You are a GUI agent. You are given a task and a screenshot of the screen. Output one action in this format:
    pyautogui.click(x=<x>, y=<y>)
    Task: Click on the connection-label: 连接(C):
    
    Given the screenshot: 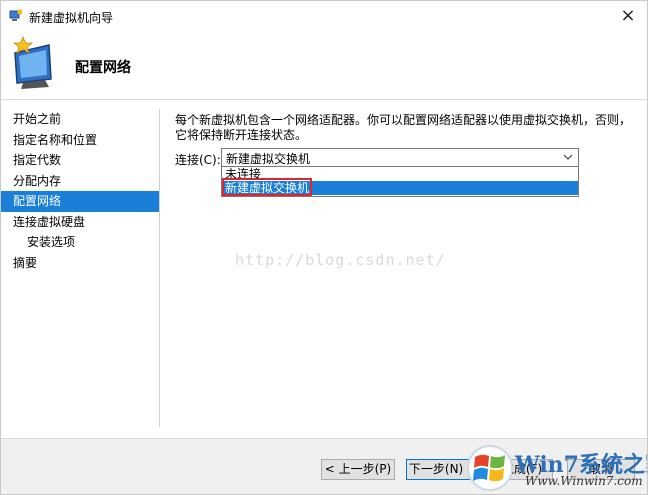 What is the action you would take?
    pyautogui.click(x=198, y=160)
    